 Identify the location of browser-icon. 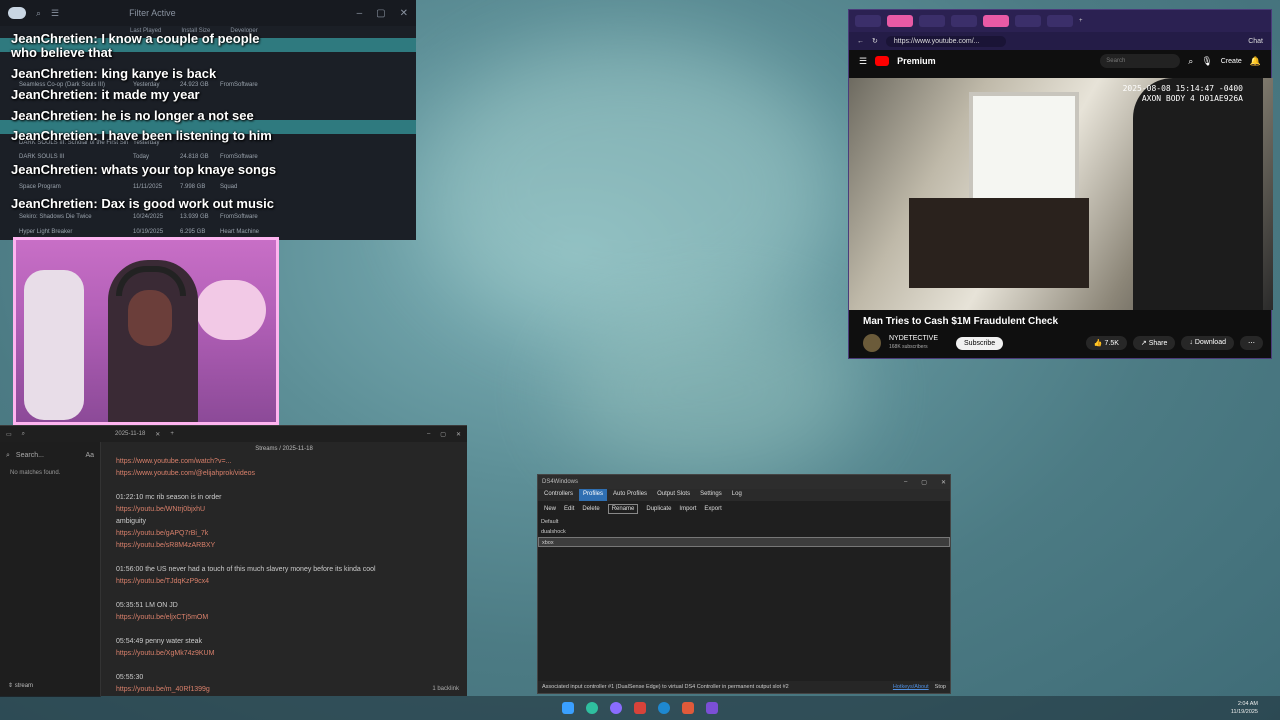
(616, 708).